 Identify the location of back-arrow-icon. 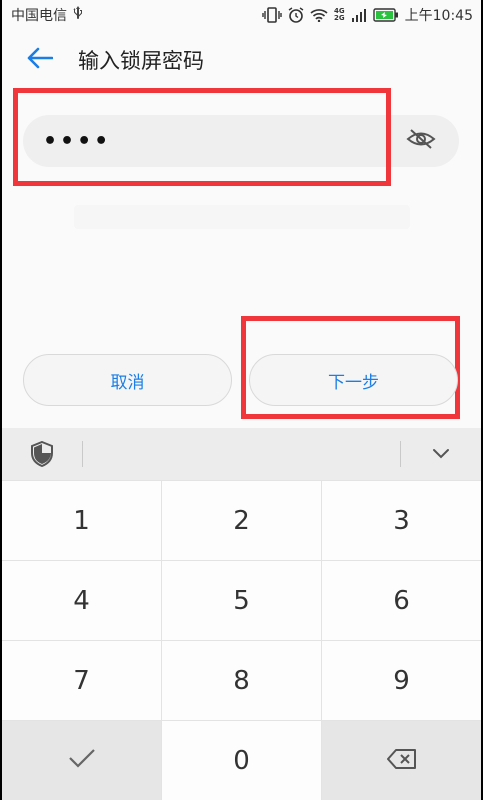
(40, 60).